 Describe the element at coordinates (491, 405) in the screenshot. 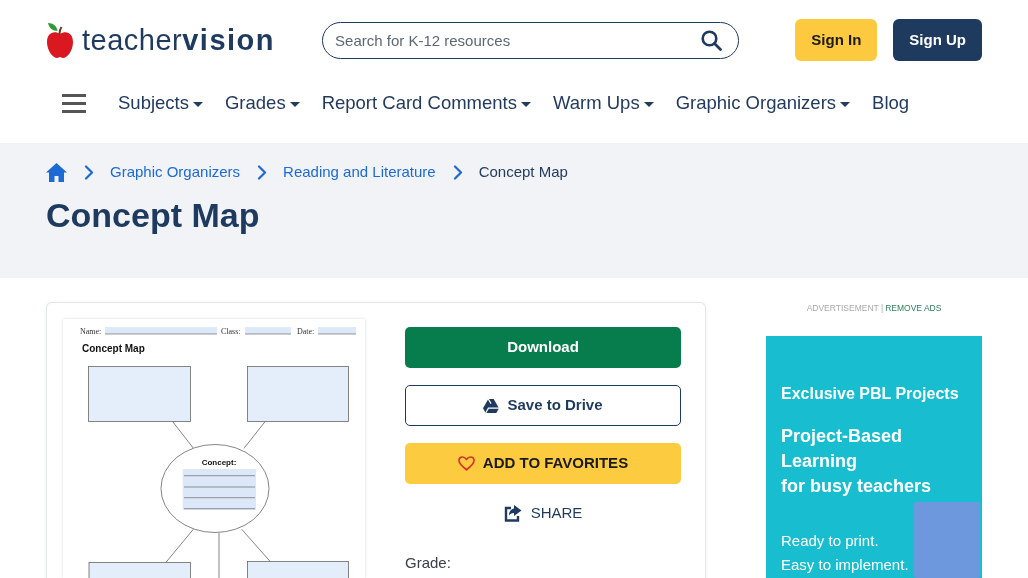

I see `drive-icon` at that location.